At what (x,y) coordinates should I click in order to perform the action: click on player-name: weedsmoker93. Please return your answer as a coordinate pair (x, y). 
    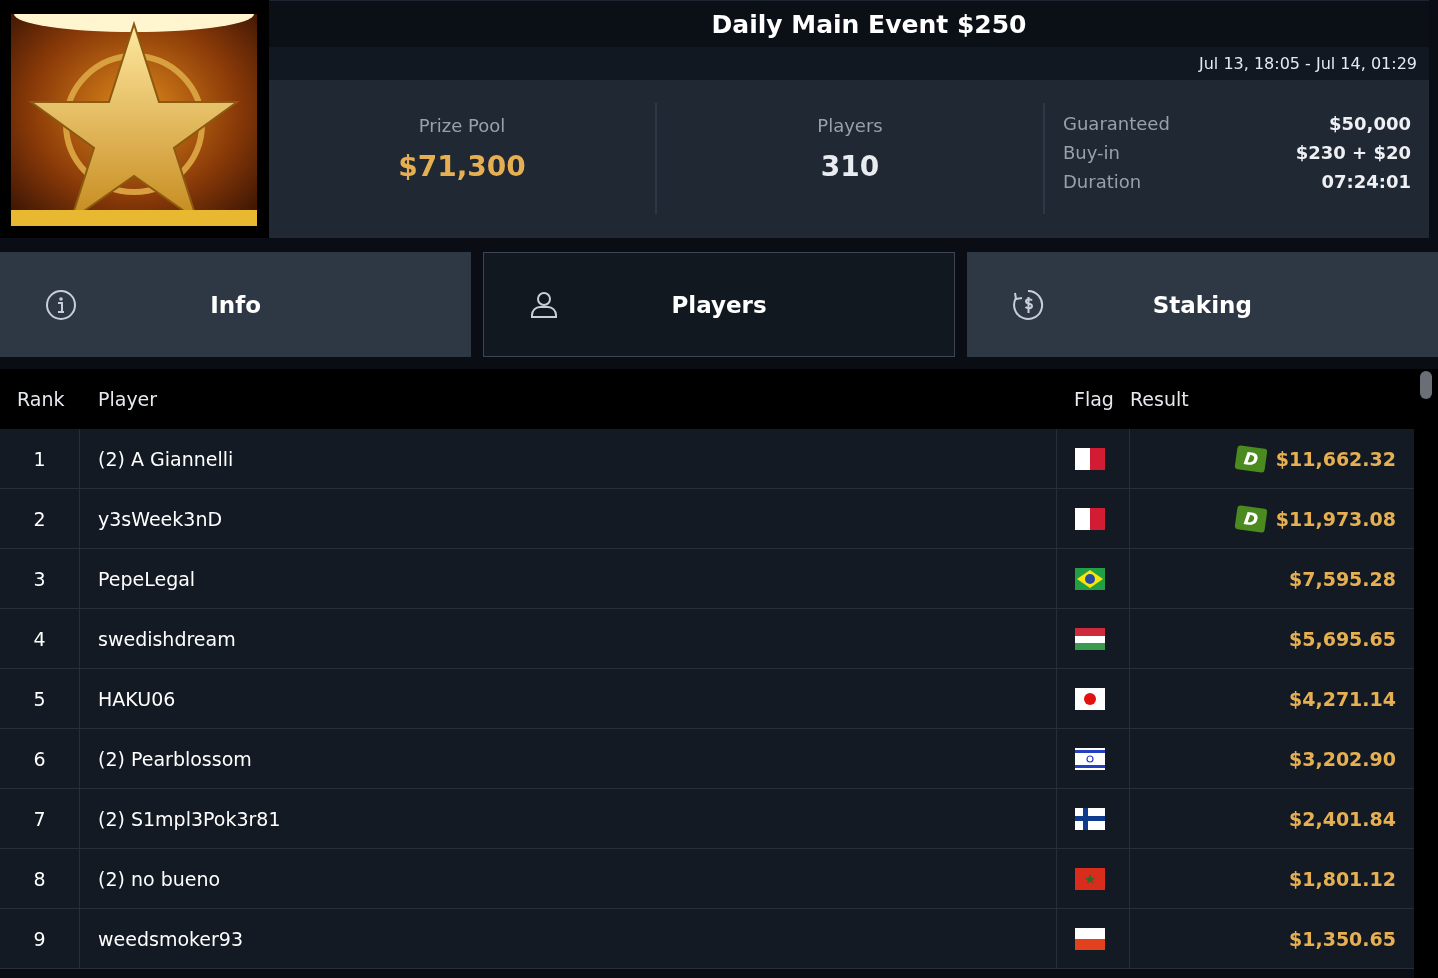
    Looking at the image, I should click on (170, 938).